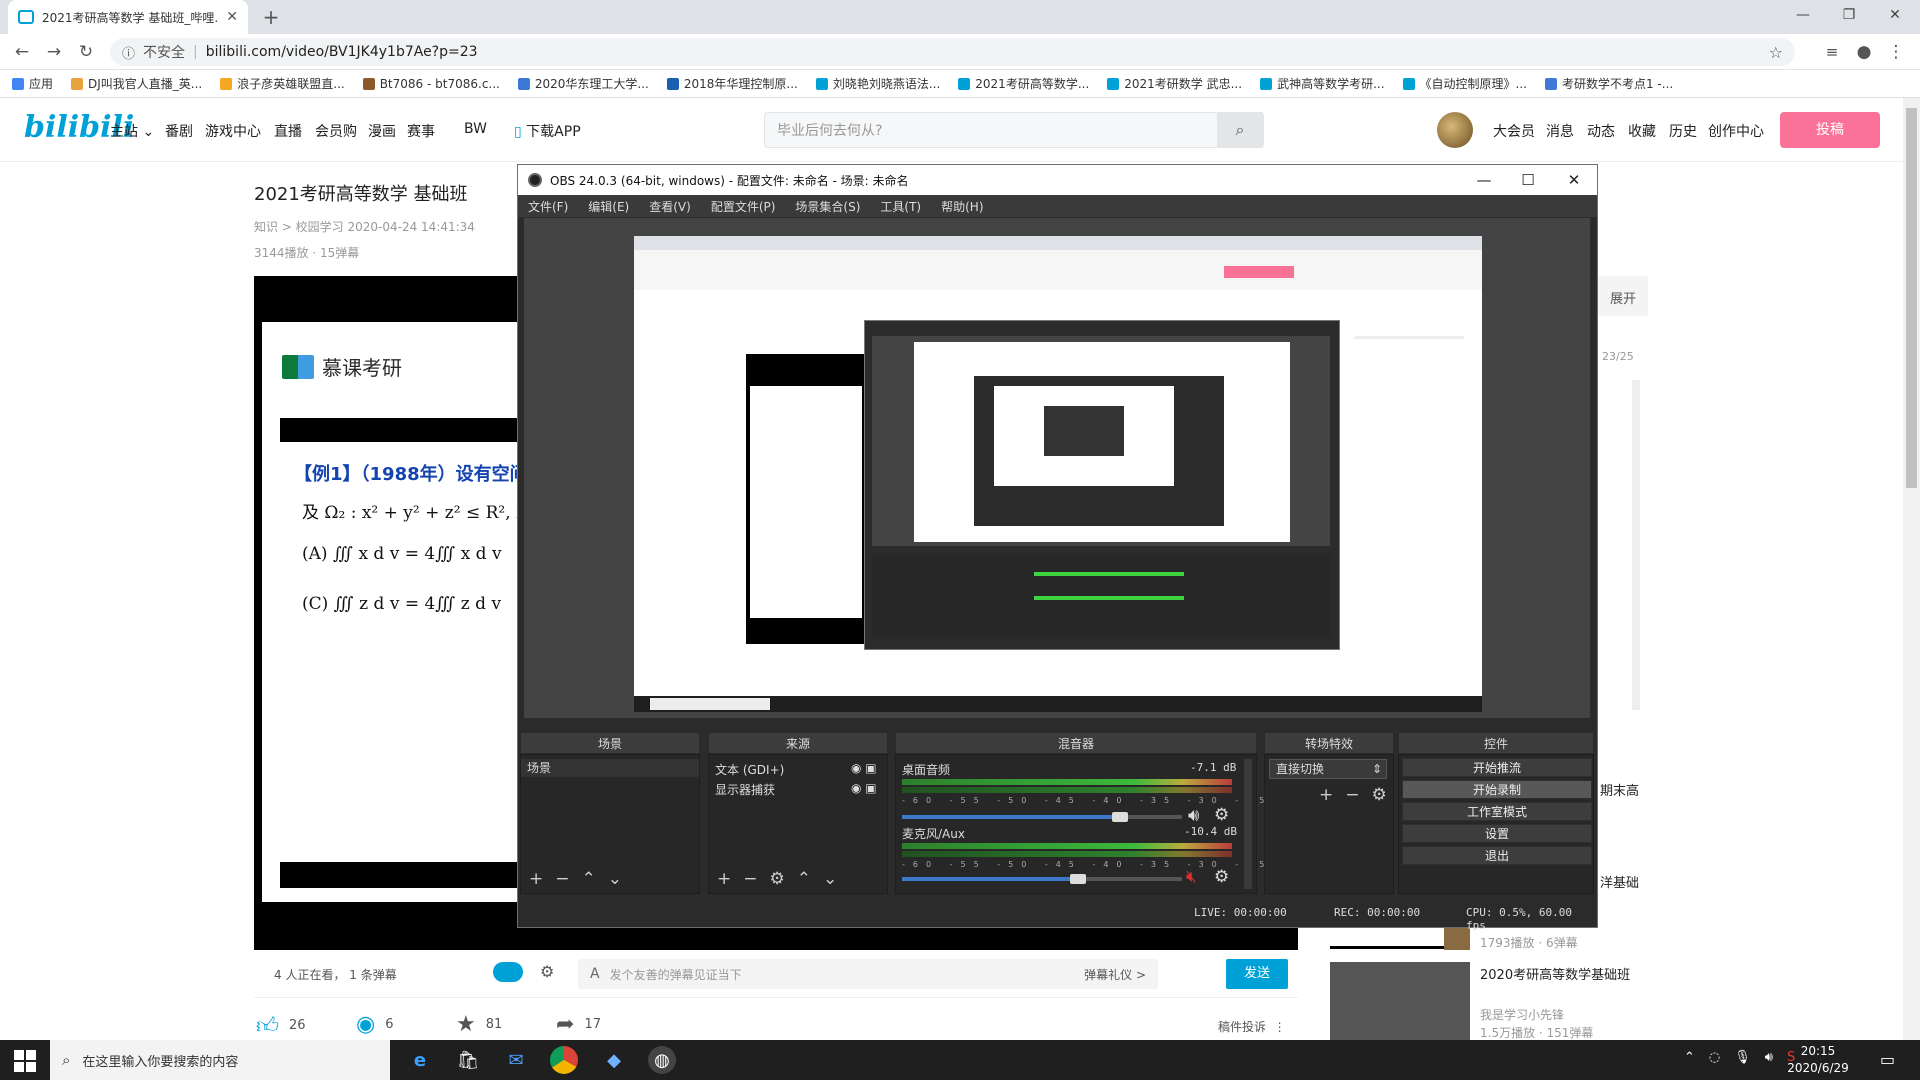 Image resolution: width=1920 pixels, height=1080 pixels. Describe the element at coordinates (1736, 131) in the screenshot. I see `link-creator: 创作中心` at that location.